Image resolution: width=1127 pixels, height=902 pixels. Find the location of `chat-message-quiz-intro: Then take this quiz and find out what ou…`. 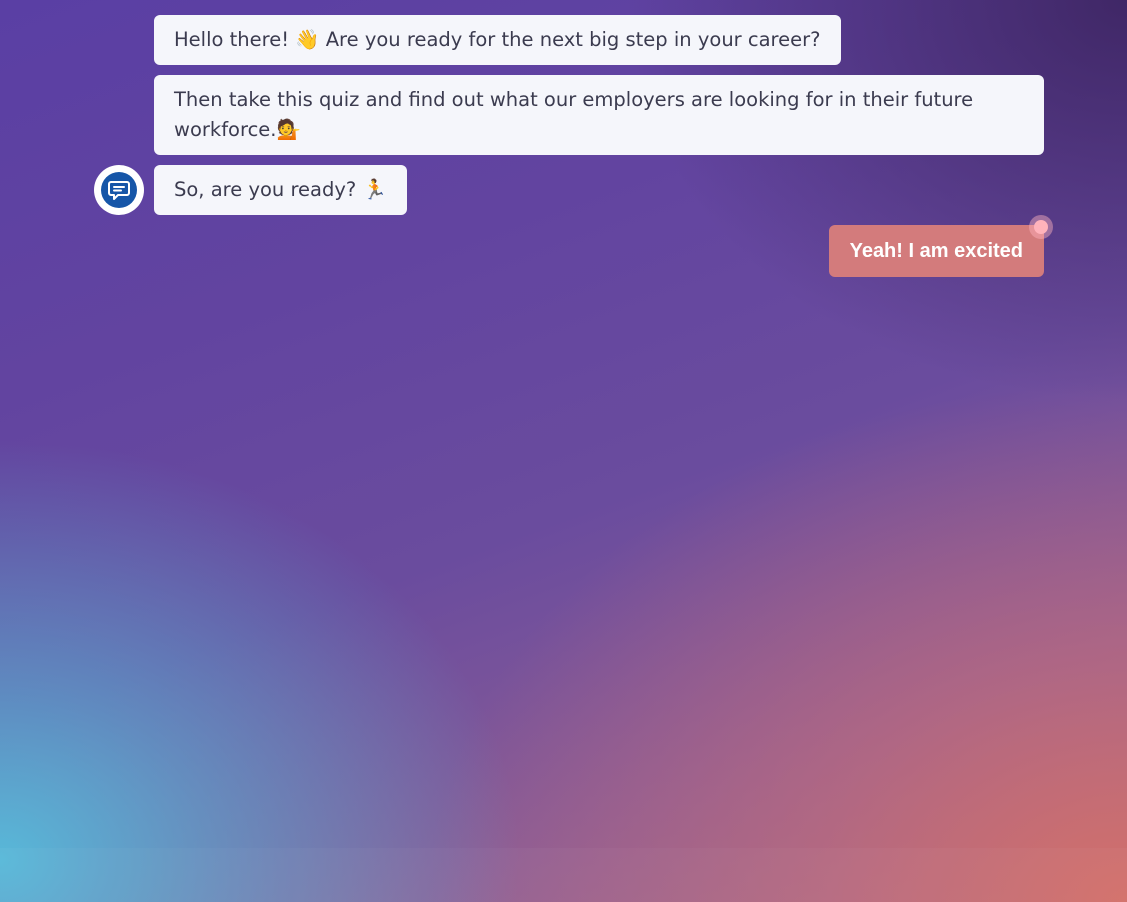

chat-message-quiz-intro: Then take this quiz and find out what ou… is located at coordinates (599, 115).